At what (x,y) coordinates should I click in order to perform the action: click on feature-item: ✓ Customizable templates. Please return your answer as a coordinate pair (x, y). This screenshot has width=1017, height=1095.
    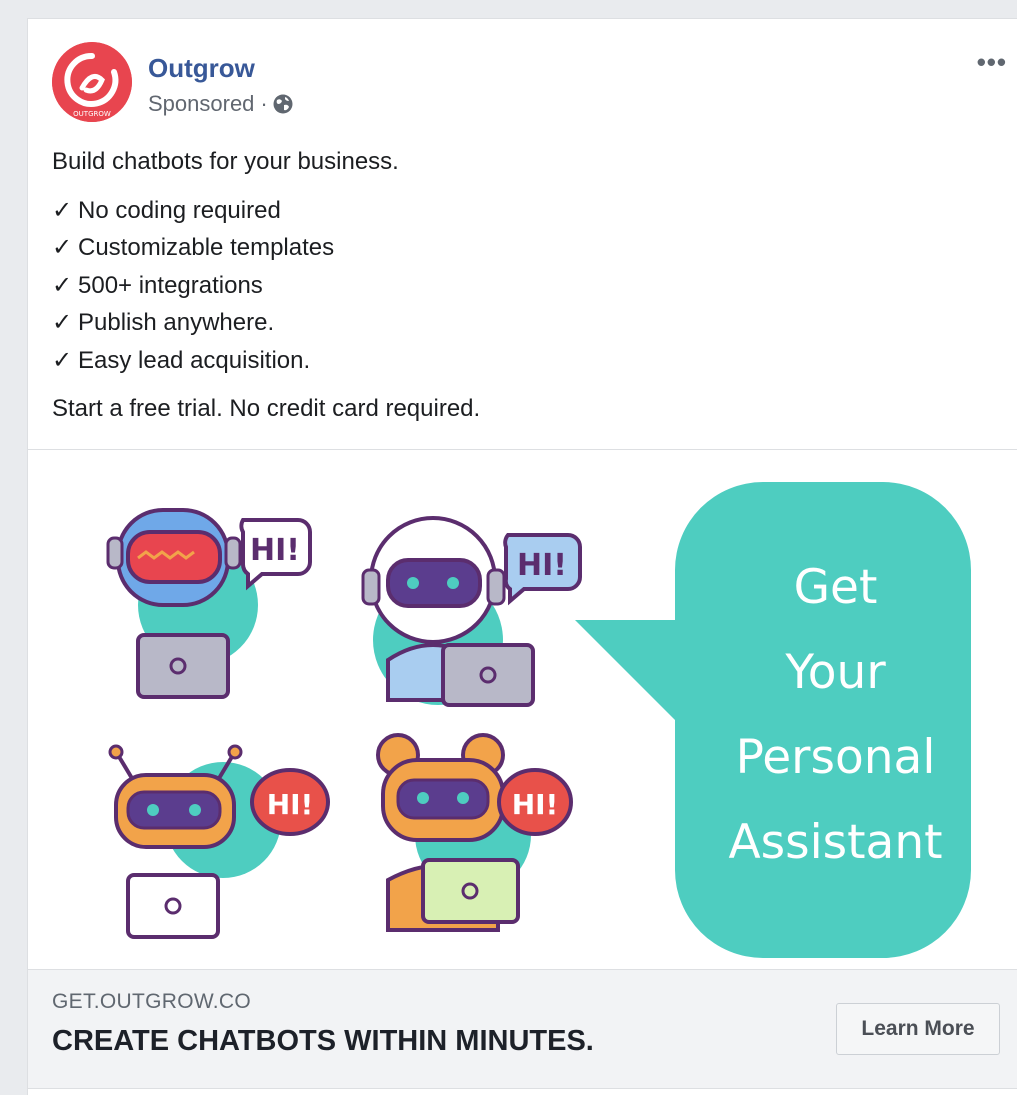
    Looking at the image, I should click on (522, 248).